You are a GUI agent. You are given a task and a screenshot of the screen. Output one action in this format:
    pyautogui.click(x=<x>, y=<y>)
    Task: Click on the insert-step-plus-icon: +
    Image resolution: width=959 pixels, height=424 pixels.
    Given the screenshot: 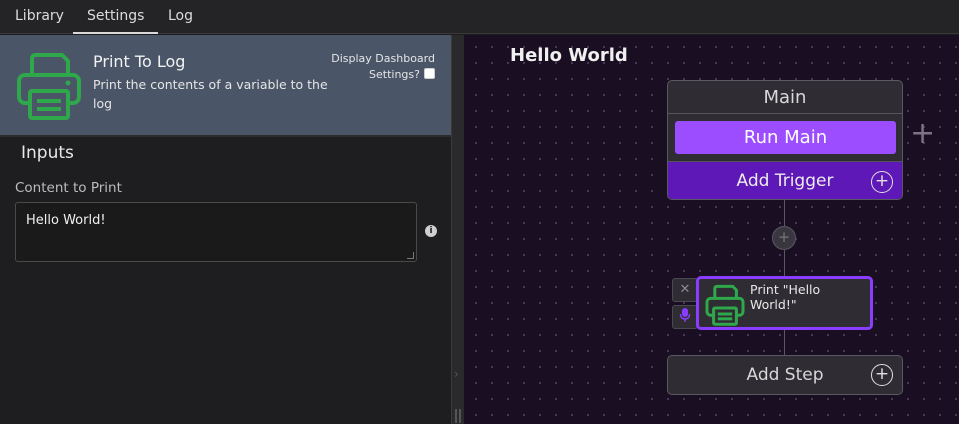 What is the action you would take?
    pyautogui.click(x=784, y=238)
    